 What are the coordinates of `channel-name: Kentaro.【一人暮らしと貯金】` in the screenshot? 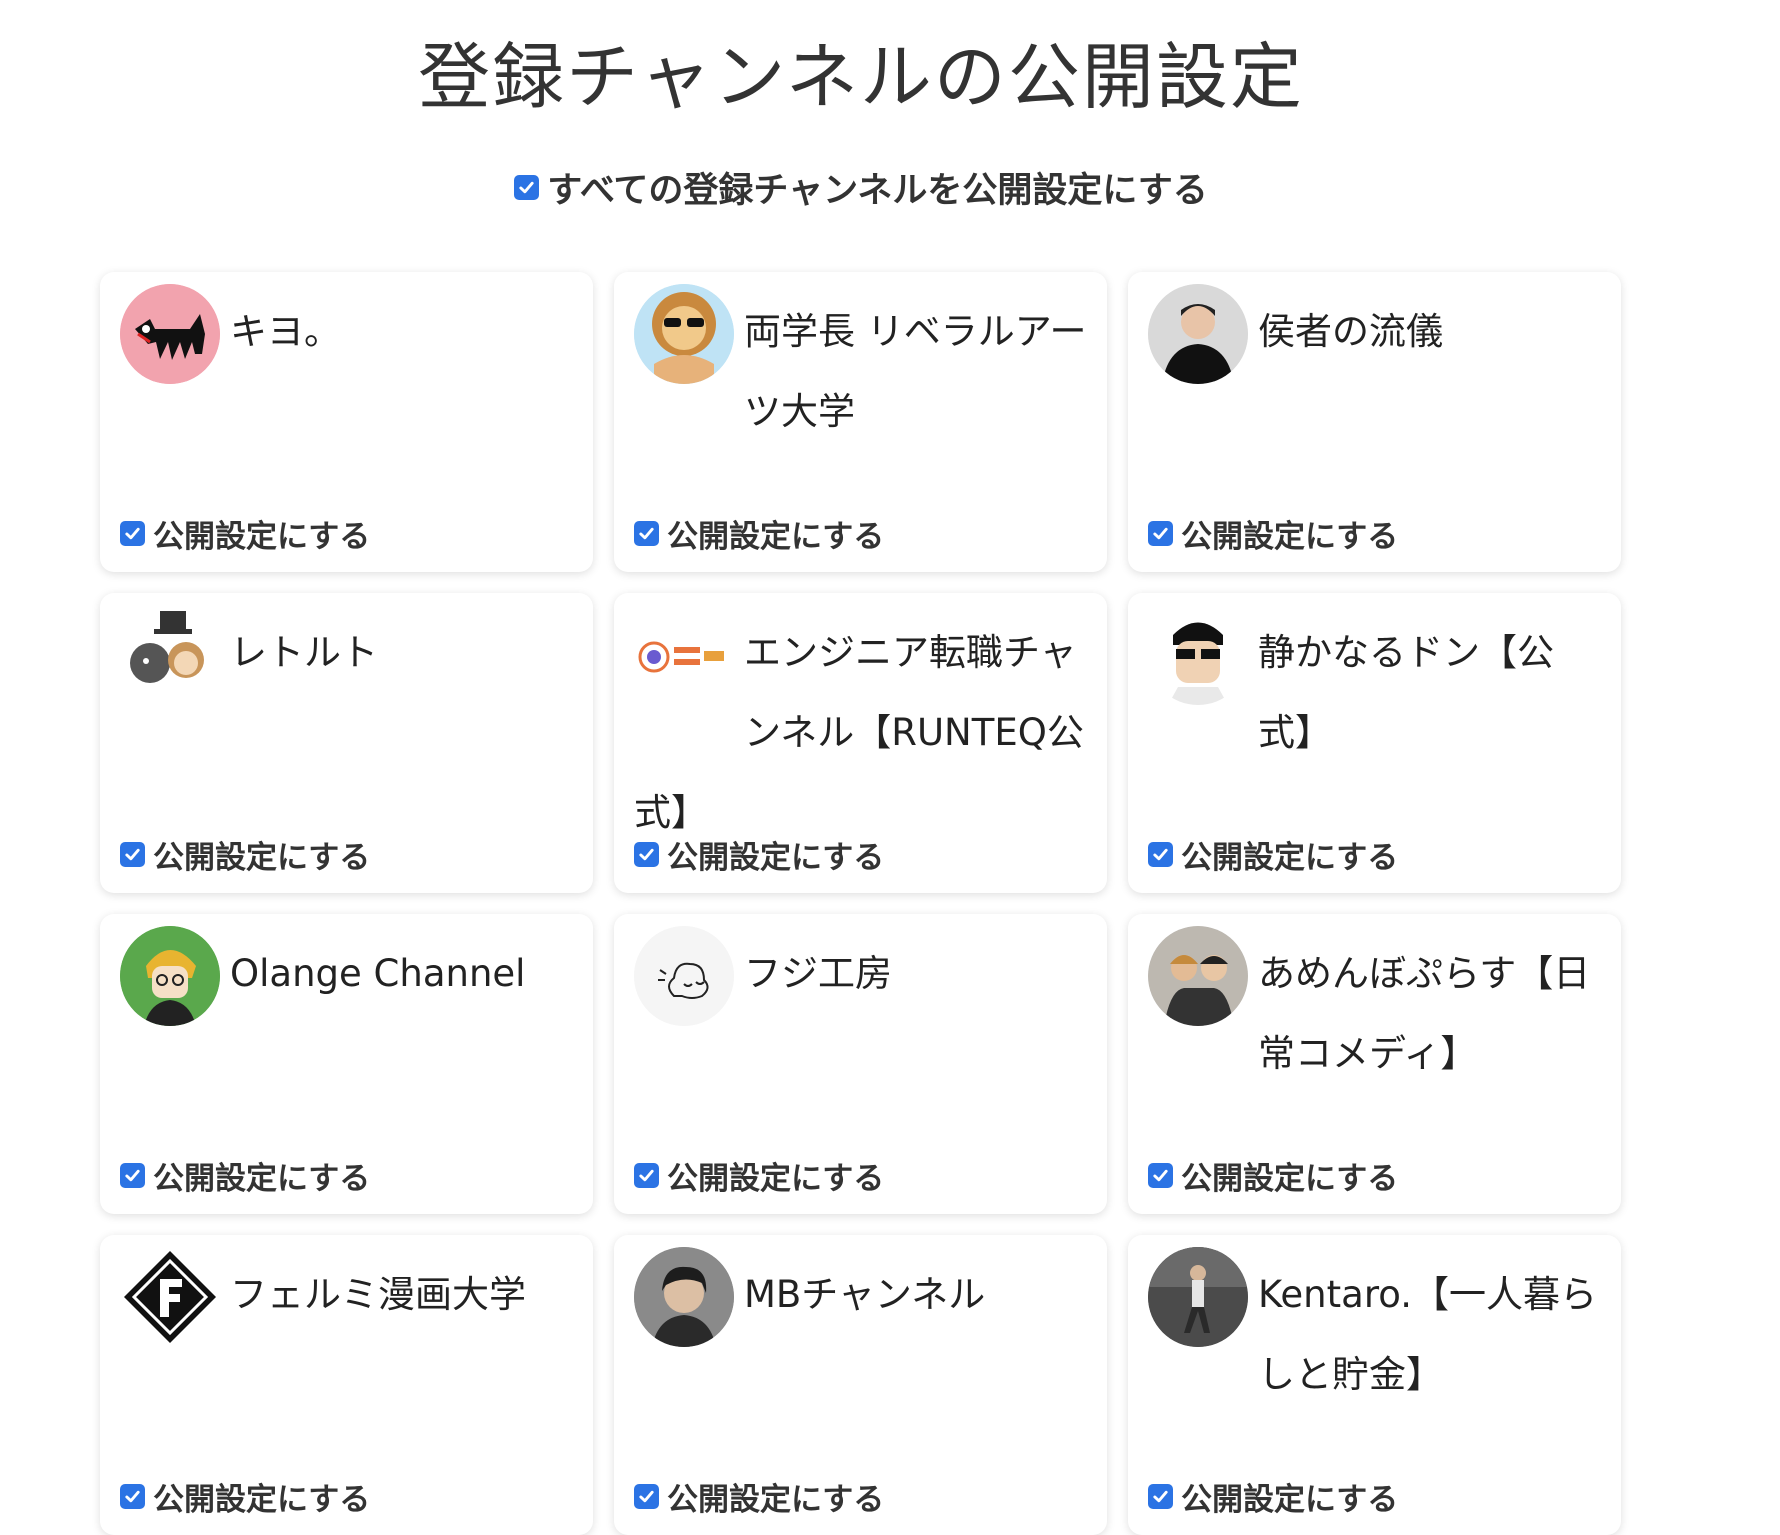 It's located at (1427, 1334).